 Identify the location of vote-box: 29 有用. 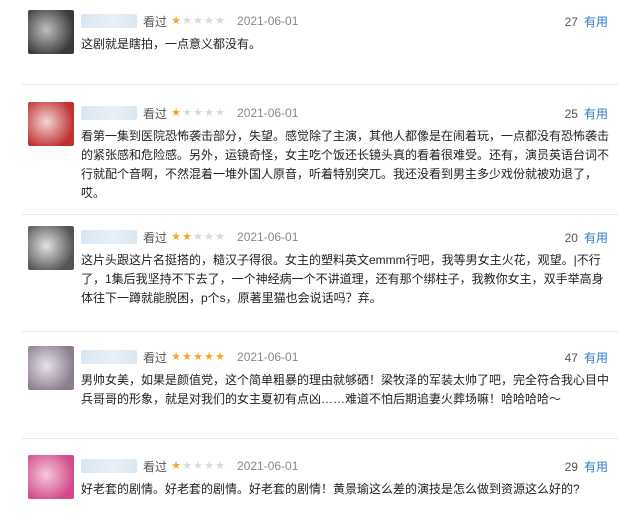
(586, 466).